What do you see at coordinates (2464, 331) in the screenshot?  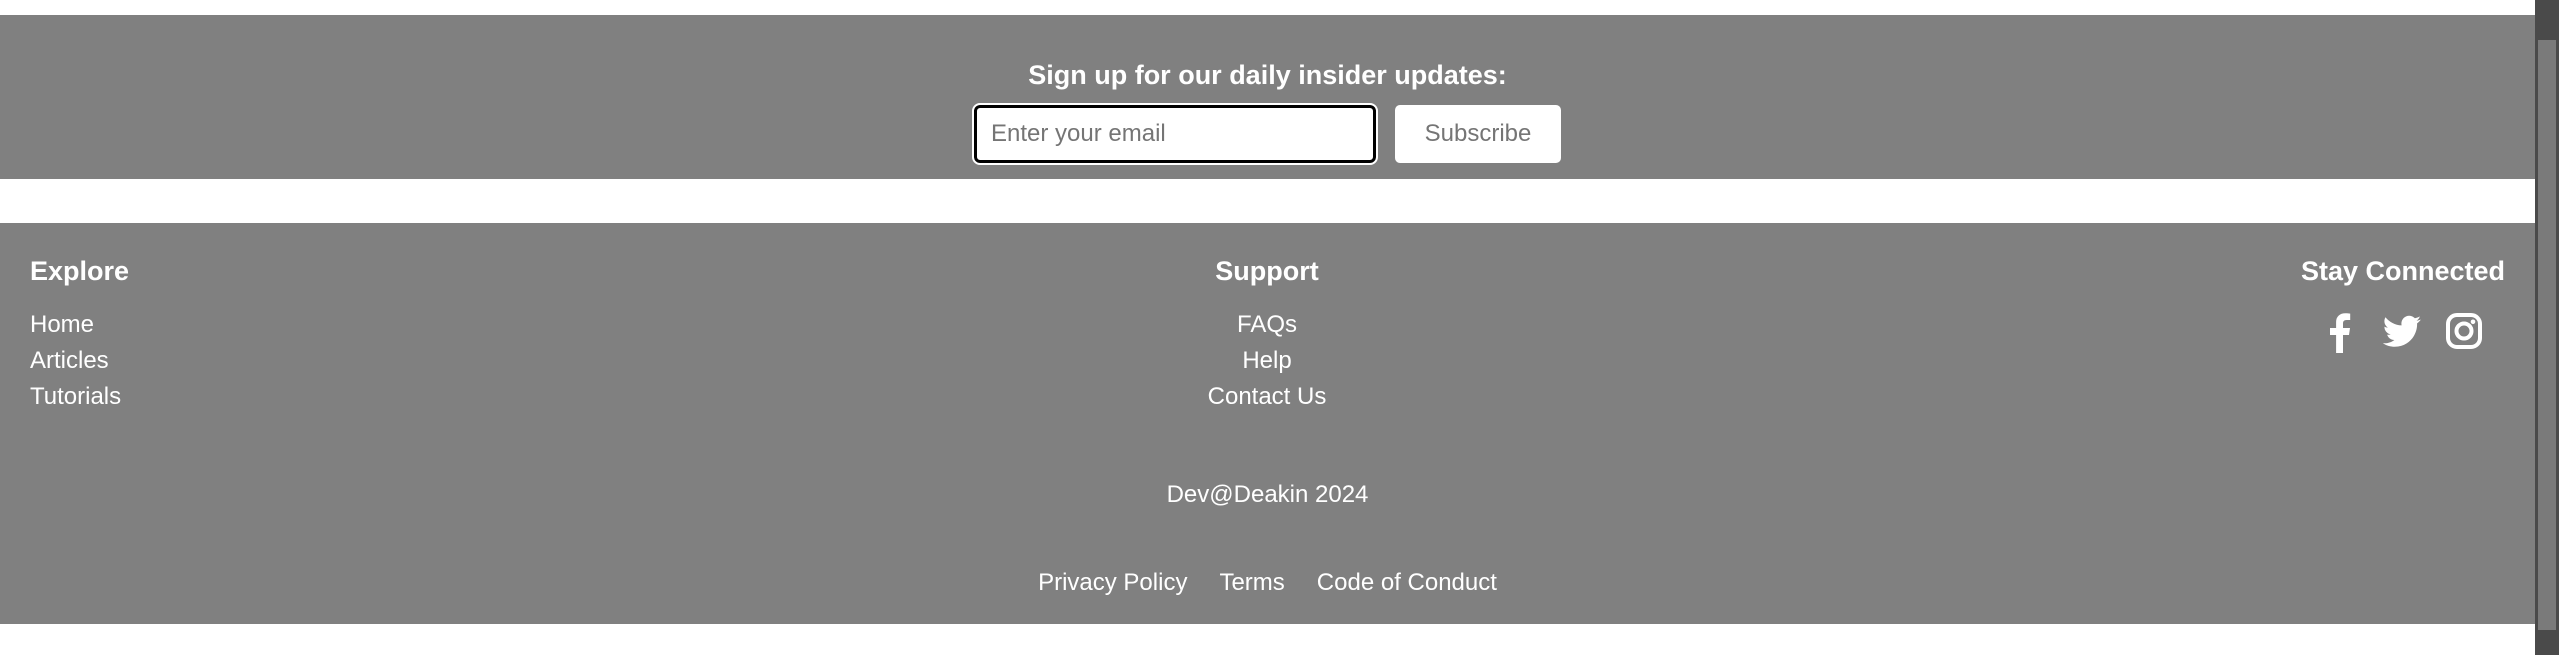 I see `instagram-icon` at bounding box center [2464, 331].